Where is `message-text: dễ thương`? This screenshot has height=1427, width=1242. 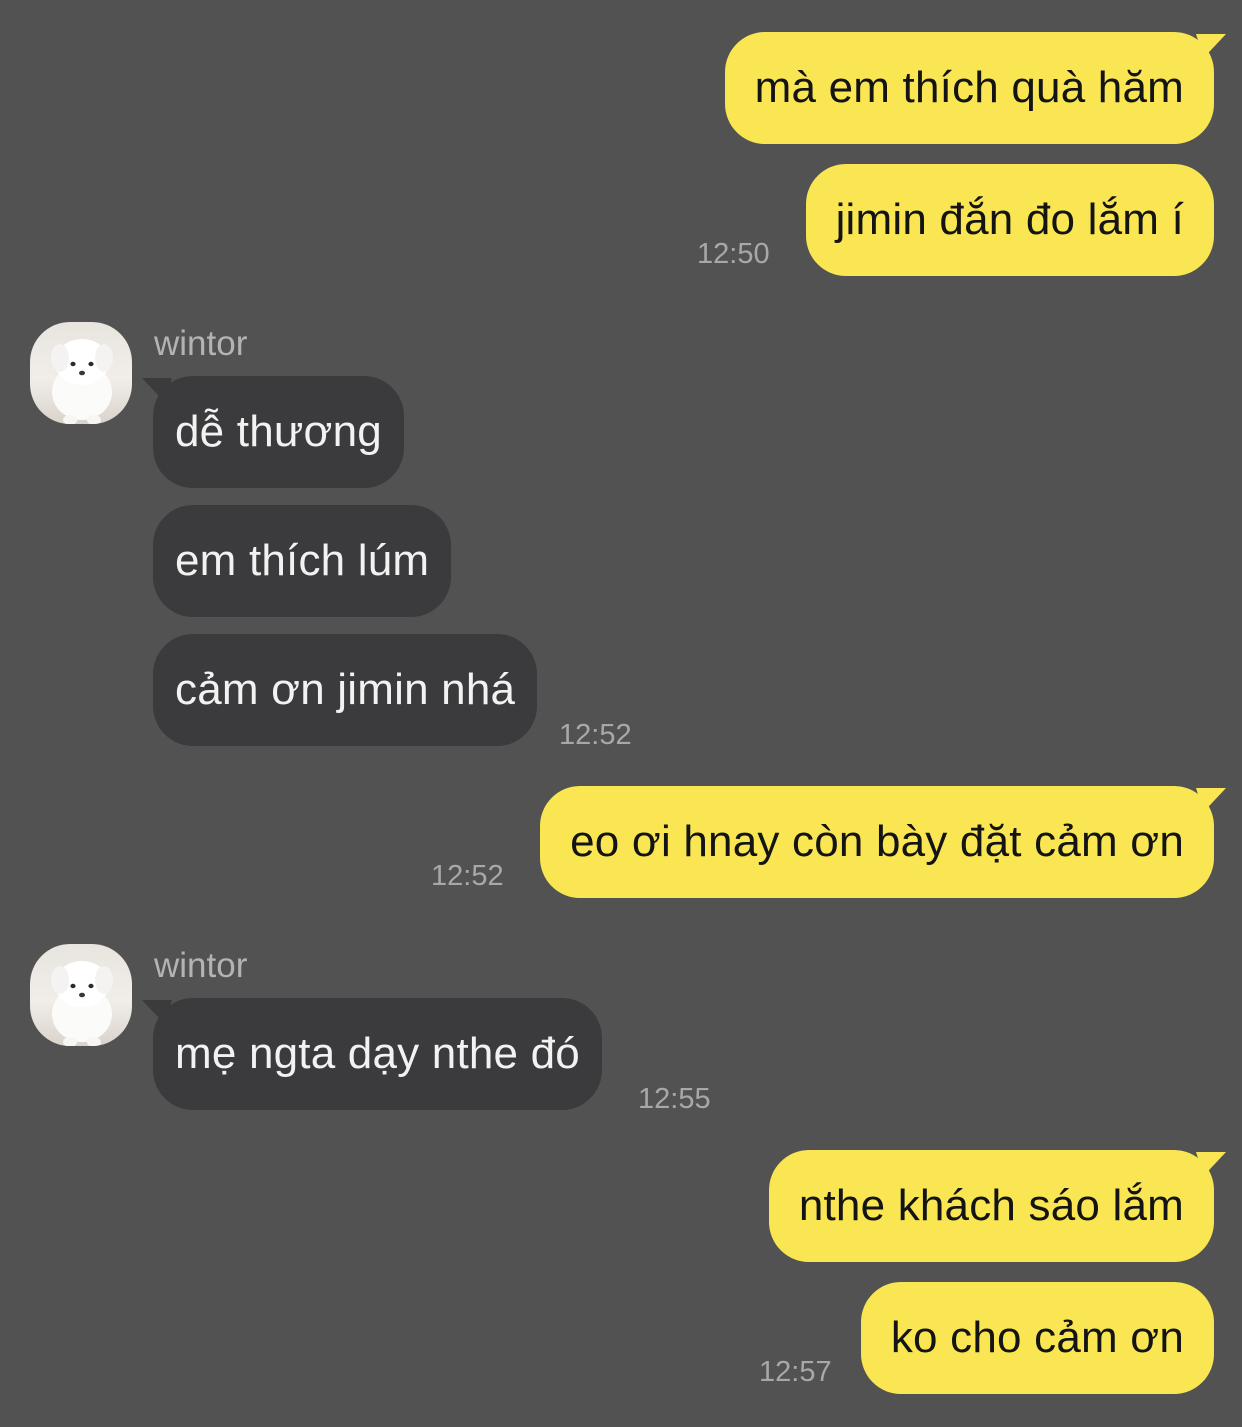 message-text: dễ thương is located at coordinates (278, 431).